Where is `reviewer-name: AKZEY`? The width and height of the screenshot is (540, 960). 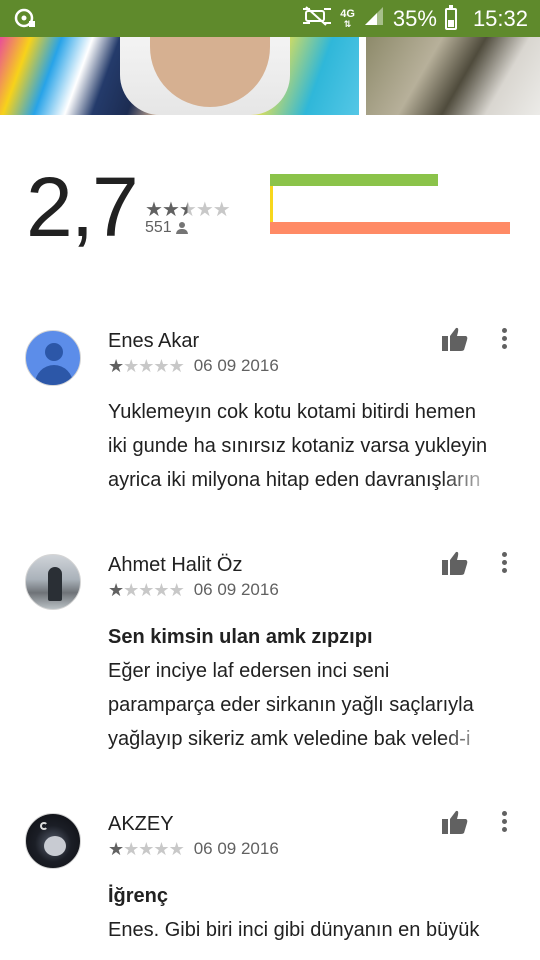 reviewer-name: AKZEY is located at coordinates (141, 824).